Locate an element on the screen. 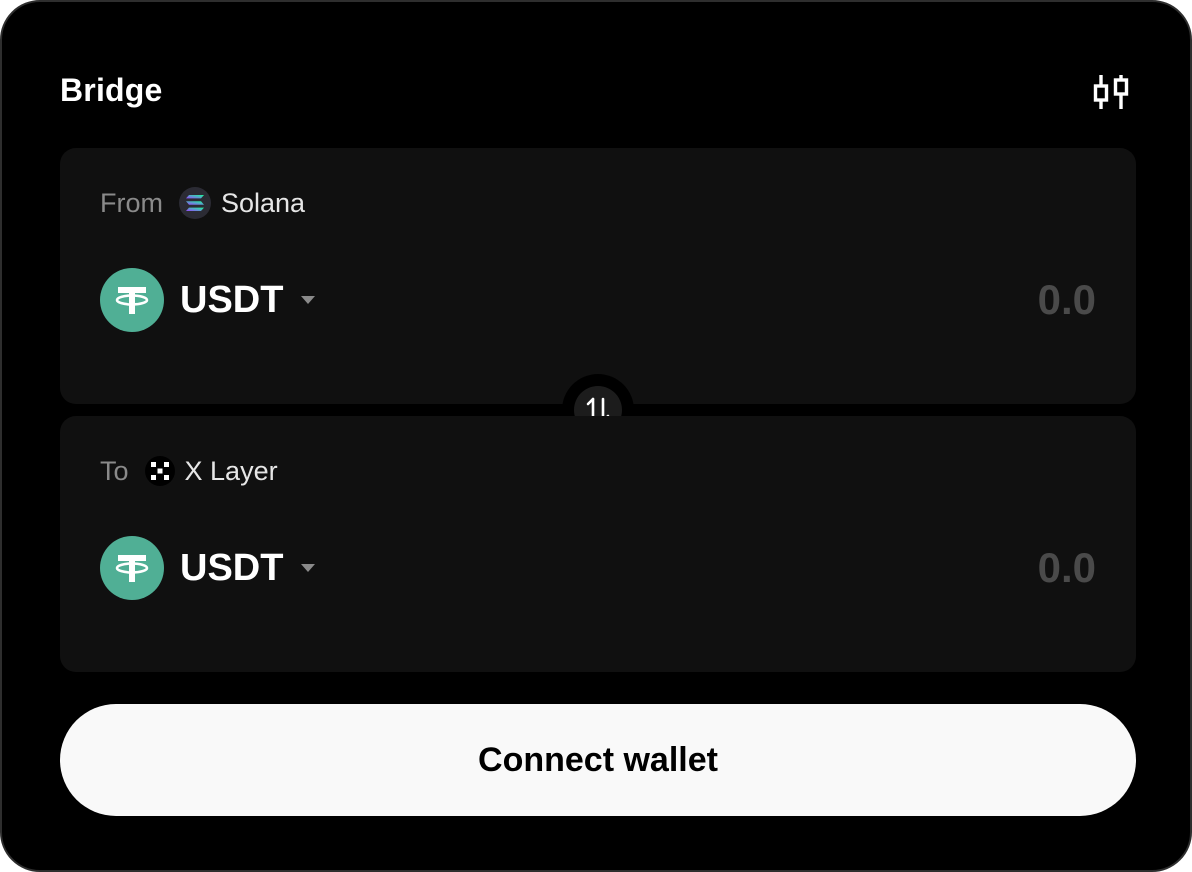 The width and height of the screenshot is (1192, 872). solana-icon is located at coordinates (195, 203).